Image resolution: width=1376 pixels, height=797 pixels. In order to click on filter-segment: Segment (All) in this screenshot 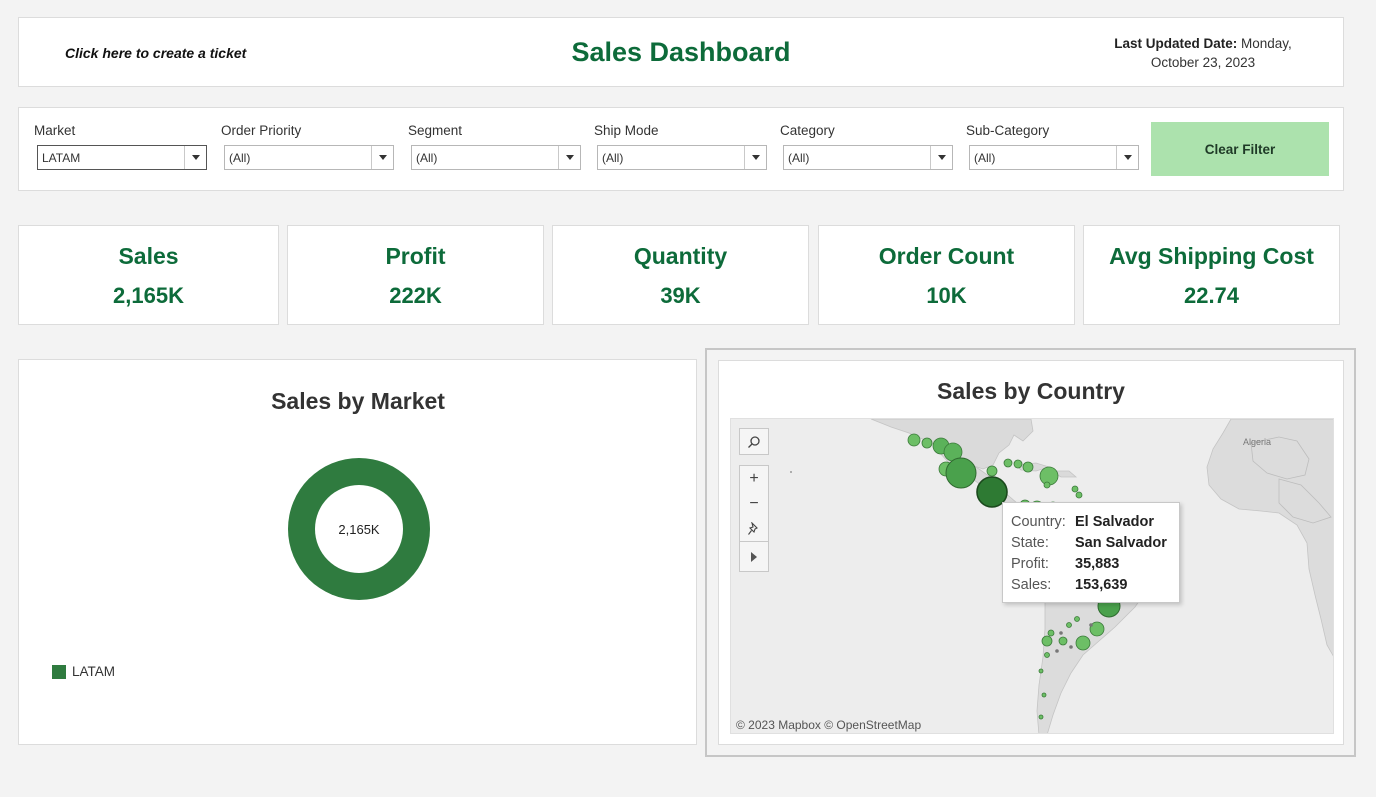, I will do `click(494, 146)`.